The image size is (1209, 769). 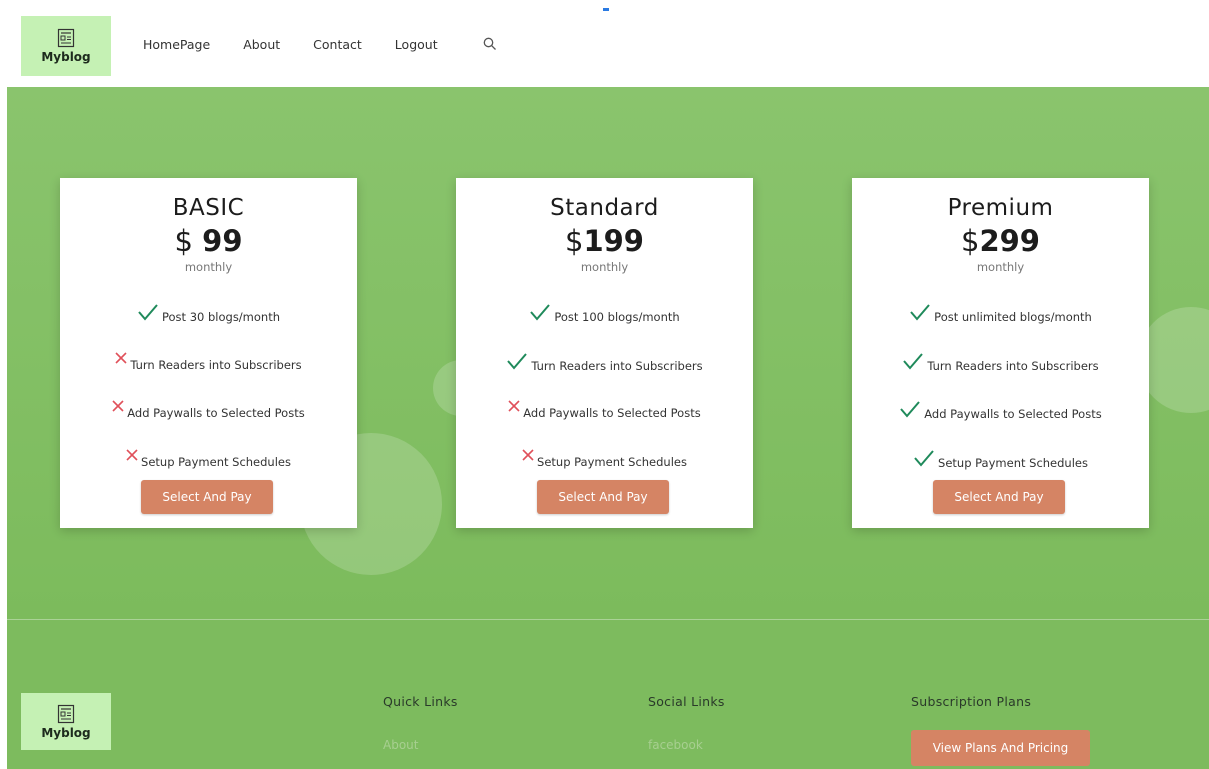 I want to click on price-value: 199, so click(x=613, y=241).